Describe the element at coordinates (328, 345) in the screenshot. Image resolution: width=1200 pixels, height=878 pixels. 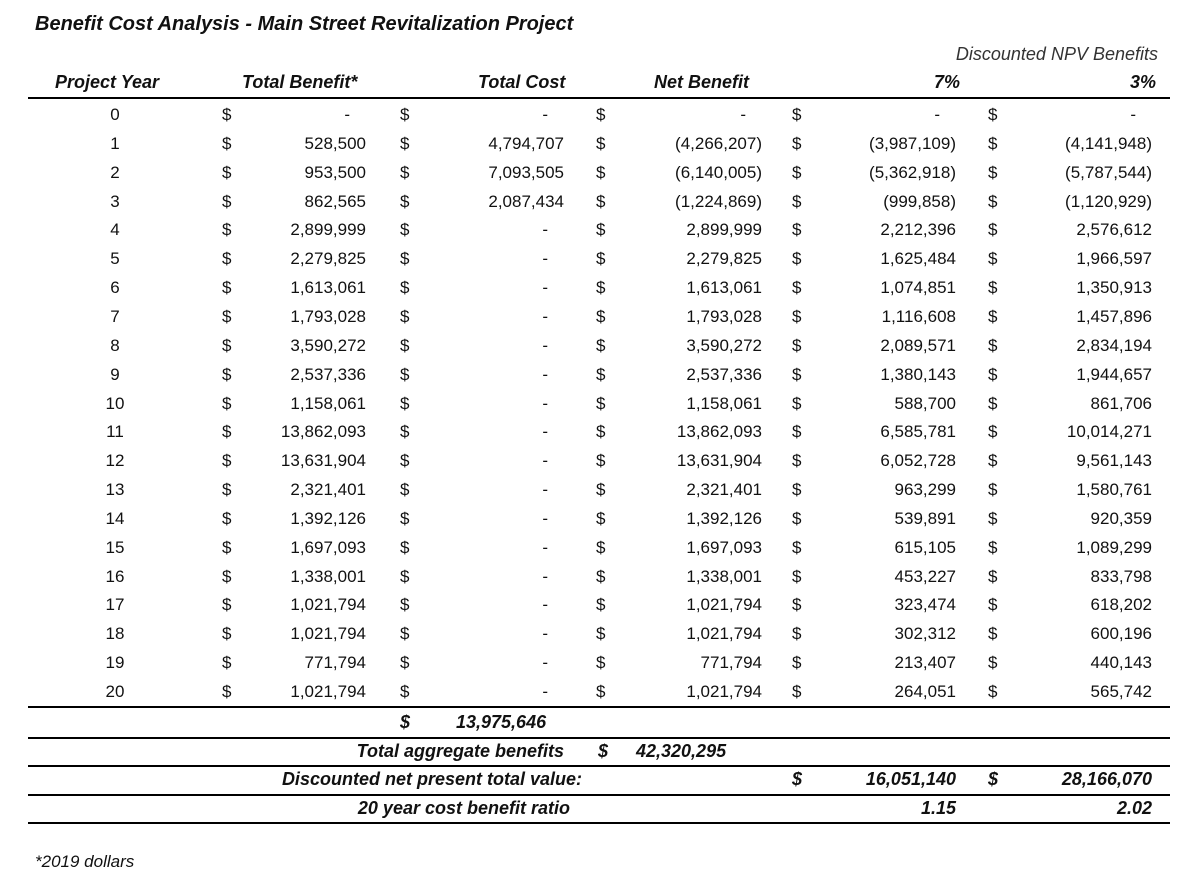
I see `benefit-cell: 3,590,272` at that location.